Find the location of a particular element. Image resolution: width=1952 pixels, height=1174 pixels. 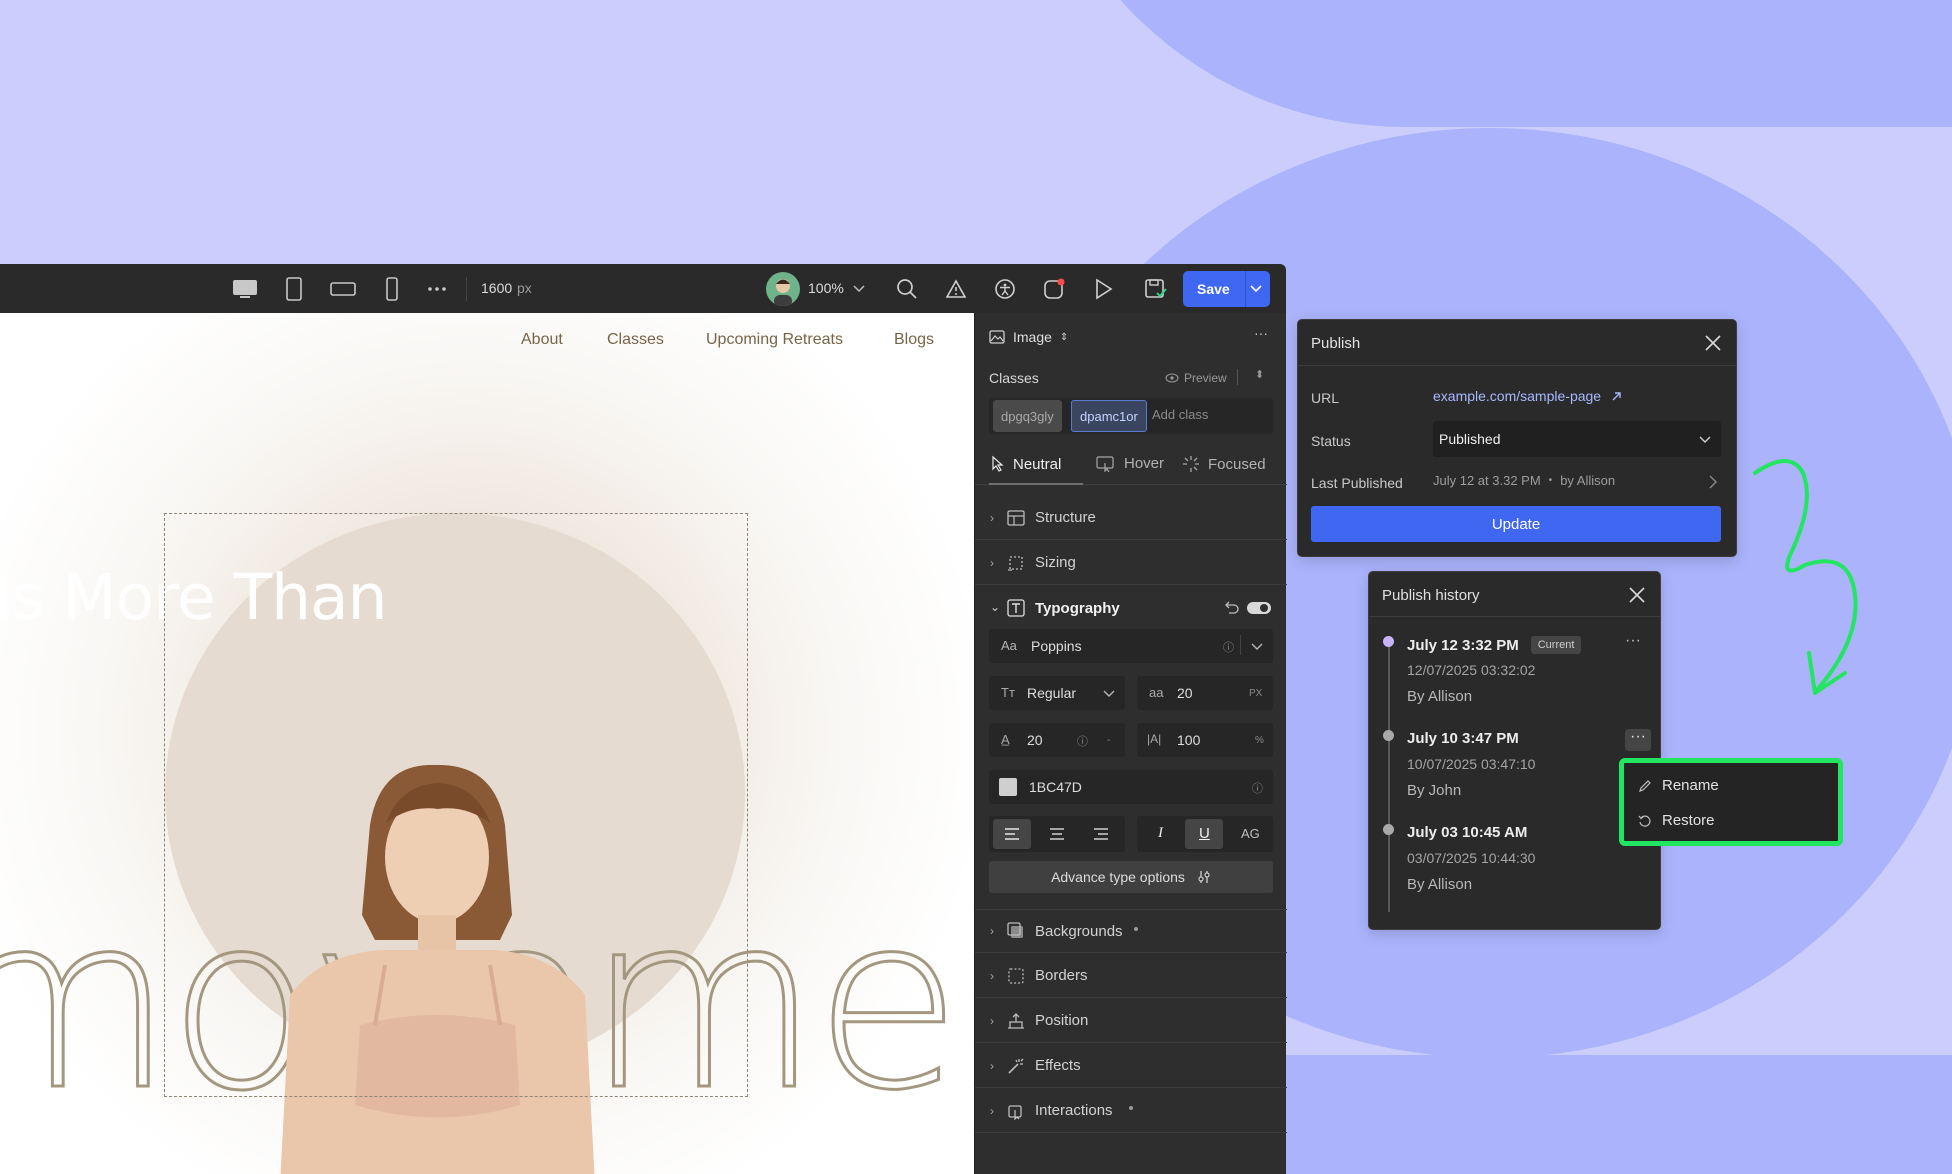

url-link: example.com/sample-page is located at coordinates (1527, 396).